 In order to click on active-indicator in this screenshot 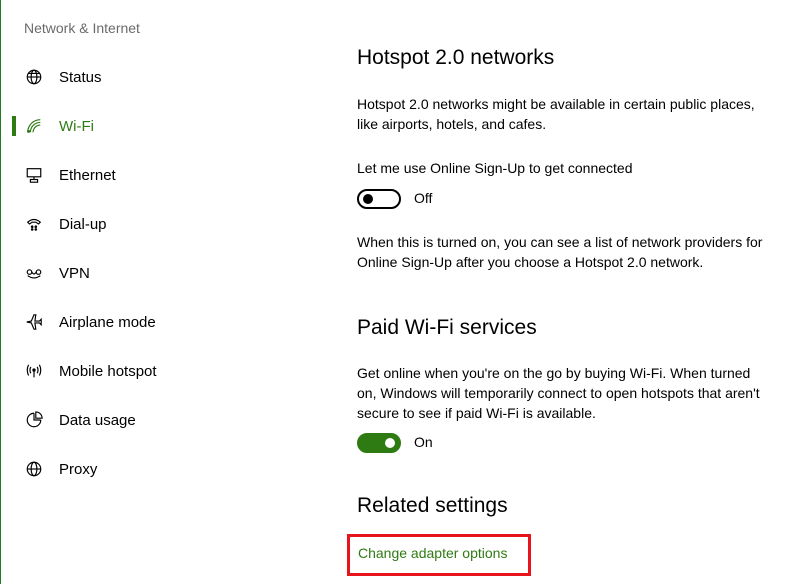, I will do `click(14, 126)`.